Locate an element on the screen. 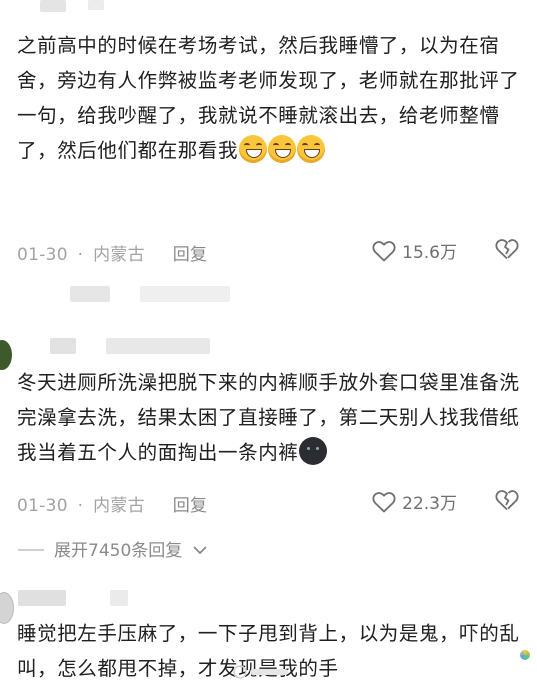 The image size is (537, 692). watermark-logo is located at coordinates (262, 674).